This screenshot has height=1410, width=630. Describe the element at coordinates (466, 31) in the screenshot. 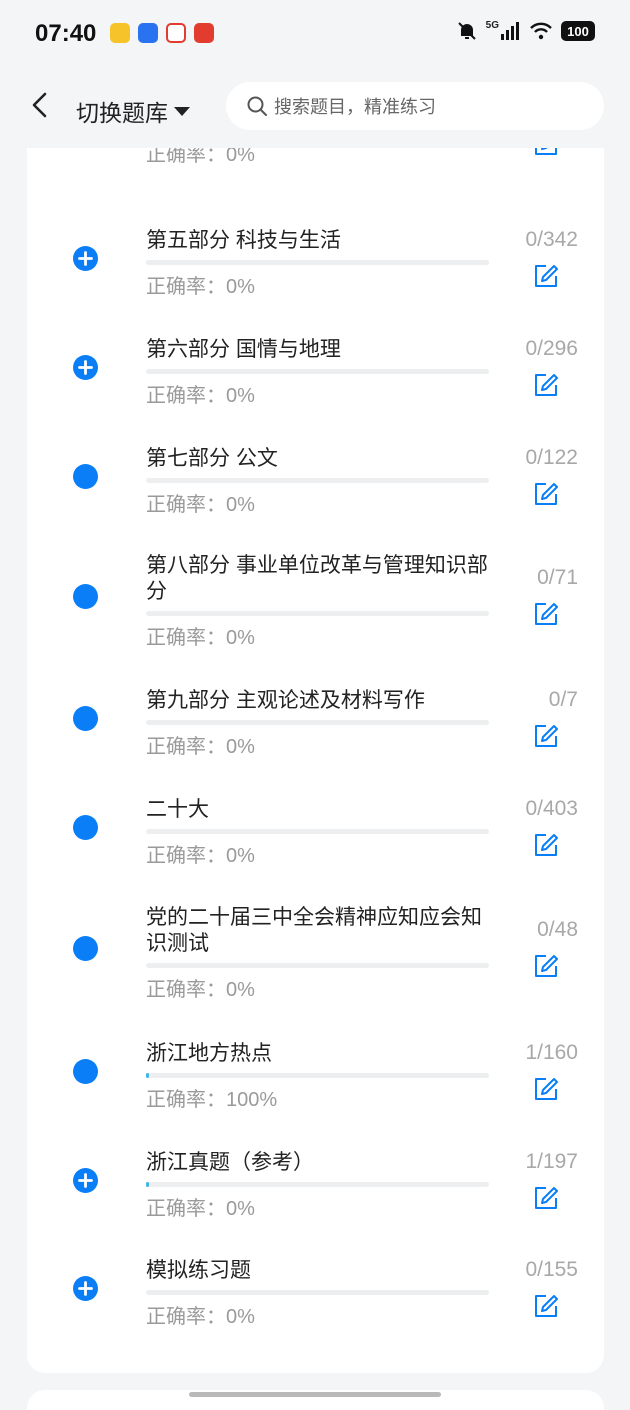

I see `mute-bell-icon` at that location.